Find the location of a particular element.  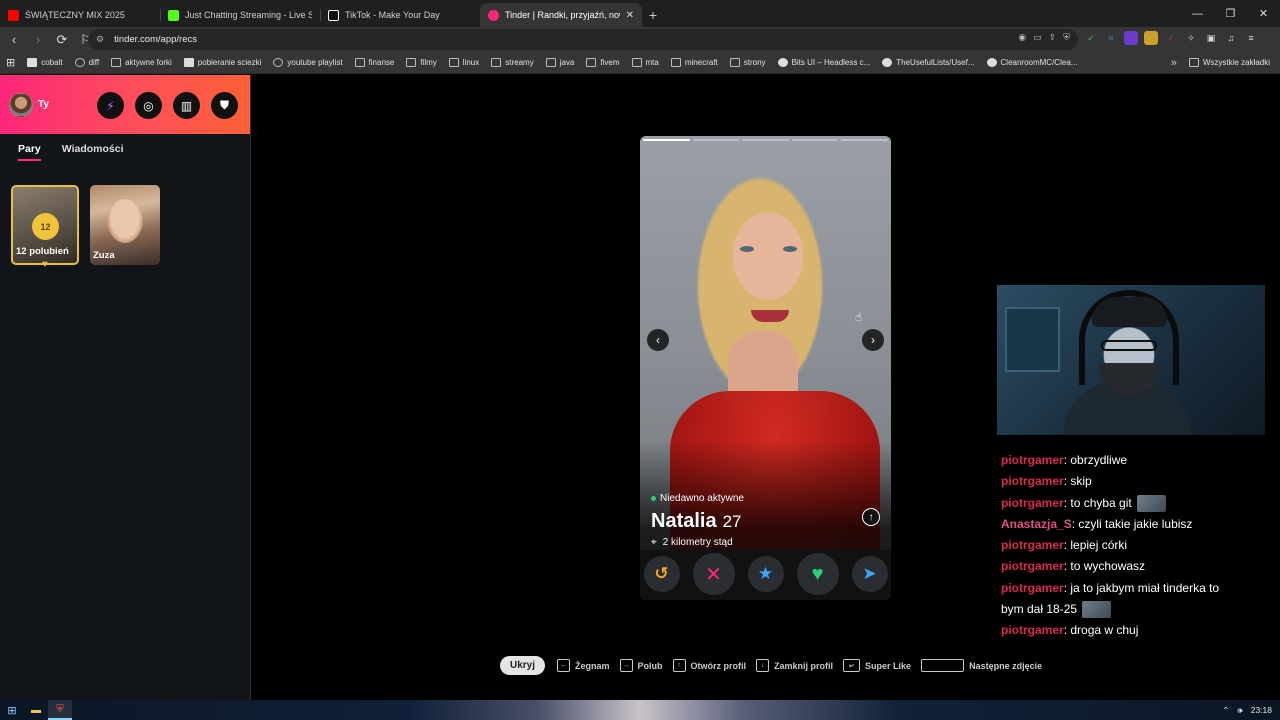

menu-icon: ≡ is located at coordinates (1251, 38).